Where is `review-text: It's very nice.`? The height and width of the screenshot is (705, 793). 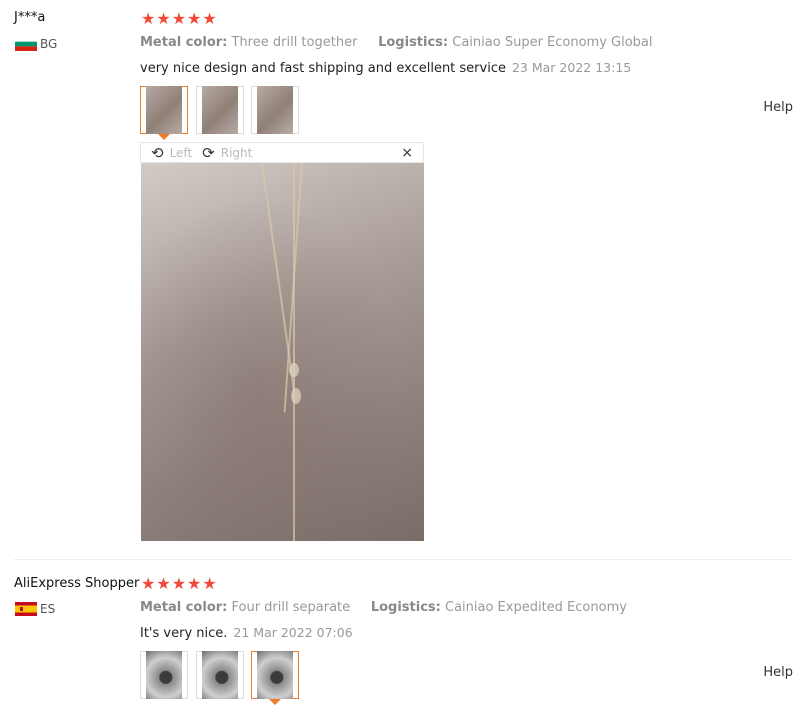
review-text: It's very nice. is located at coordinates (184, 633).